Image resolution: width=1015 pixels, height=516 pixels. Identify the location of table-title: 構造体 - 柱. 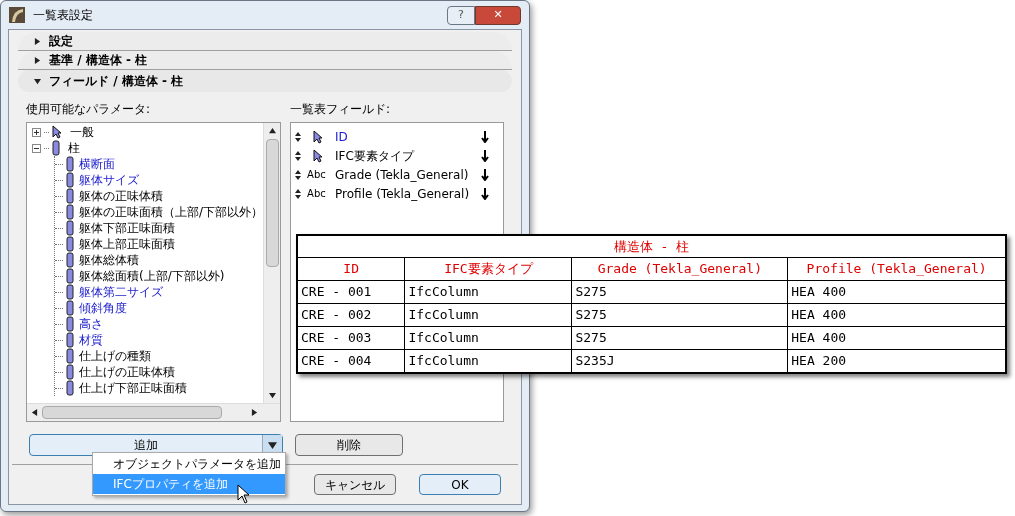
(651, 247).